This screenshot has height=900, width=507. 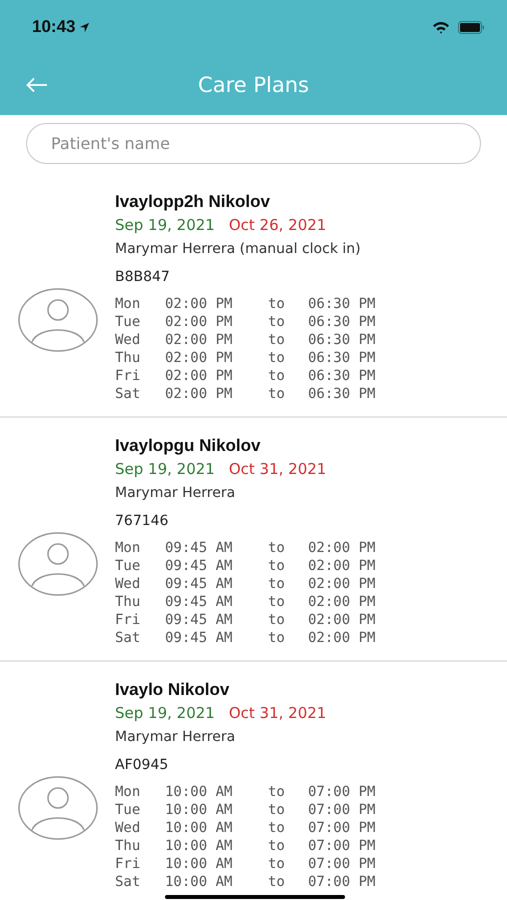 I want to click on status-time: 10:43, so click(x=54, y=27).